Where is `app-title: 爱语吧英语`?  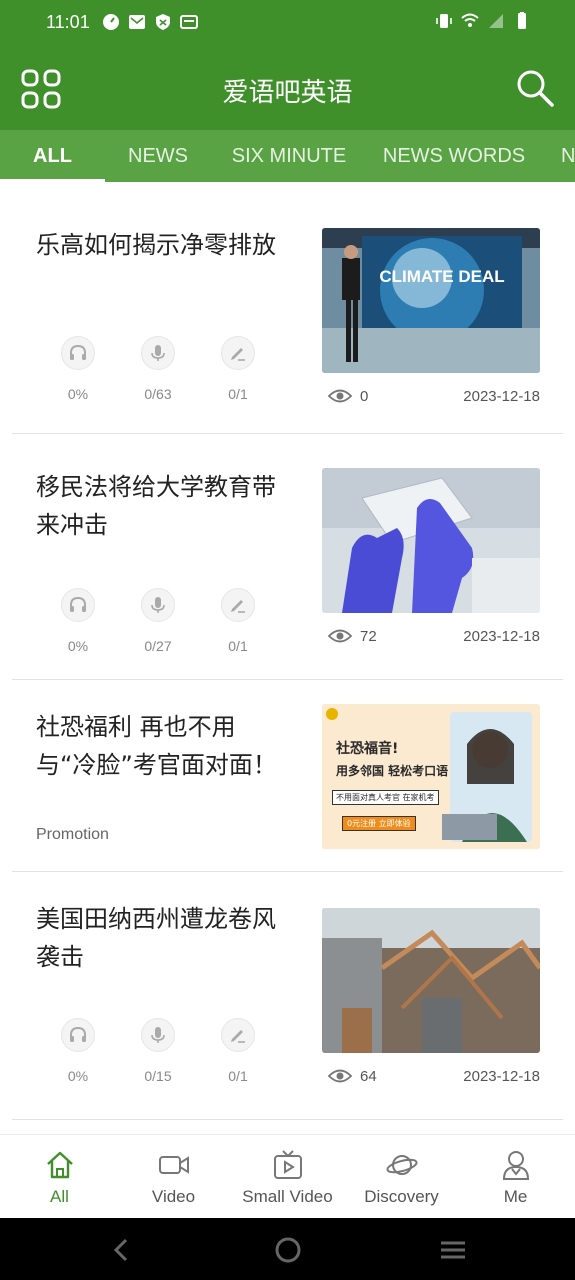 app-title: 爱语吧英语 is located at coordinates (287, 93).